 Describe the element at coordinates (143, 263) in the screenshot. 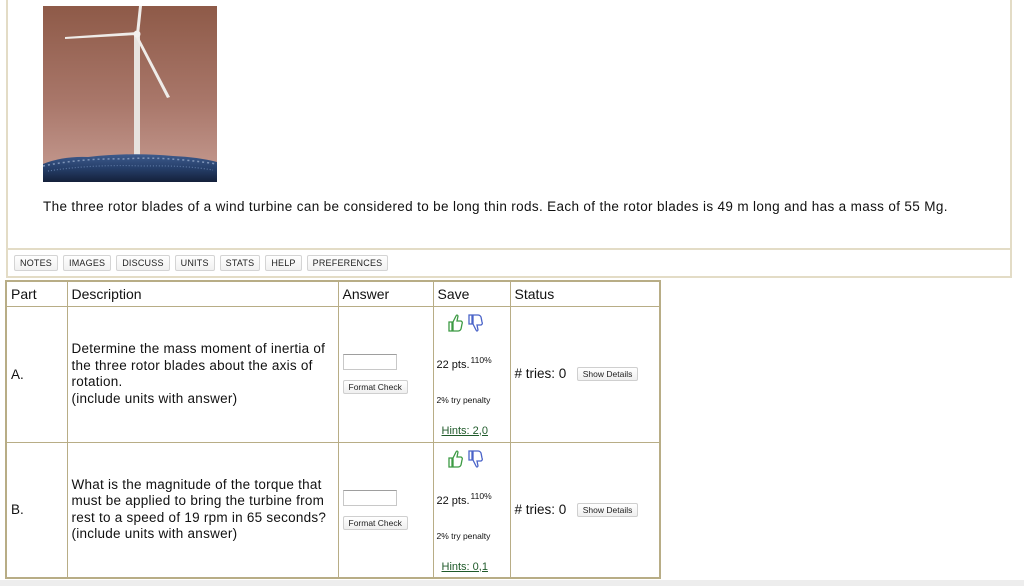

I see `discuss-button: DISCUSS` at that location.